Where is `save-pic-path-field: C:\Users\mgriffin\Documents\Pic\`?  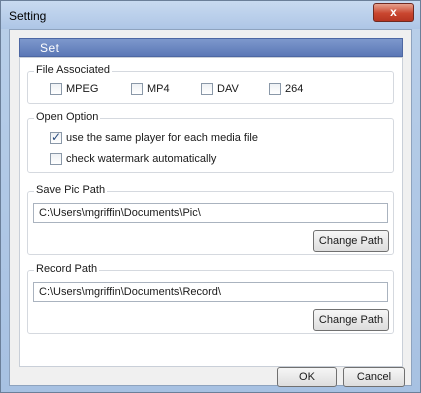 save-pic-path-field: C:\Users\mgriffin\Documents\Pic\ is located at coordinates (210, 213).